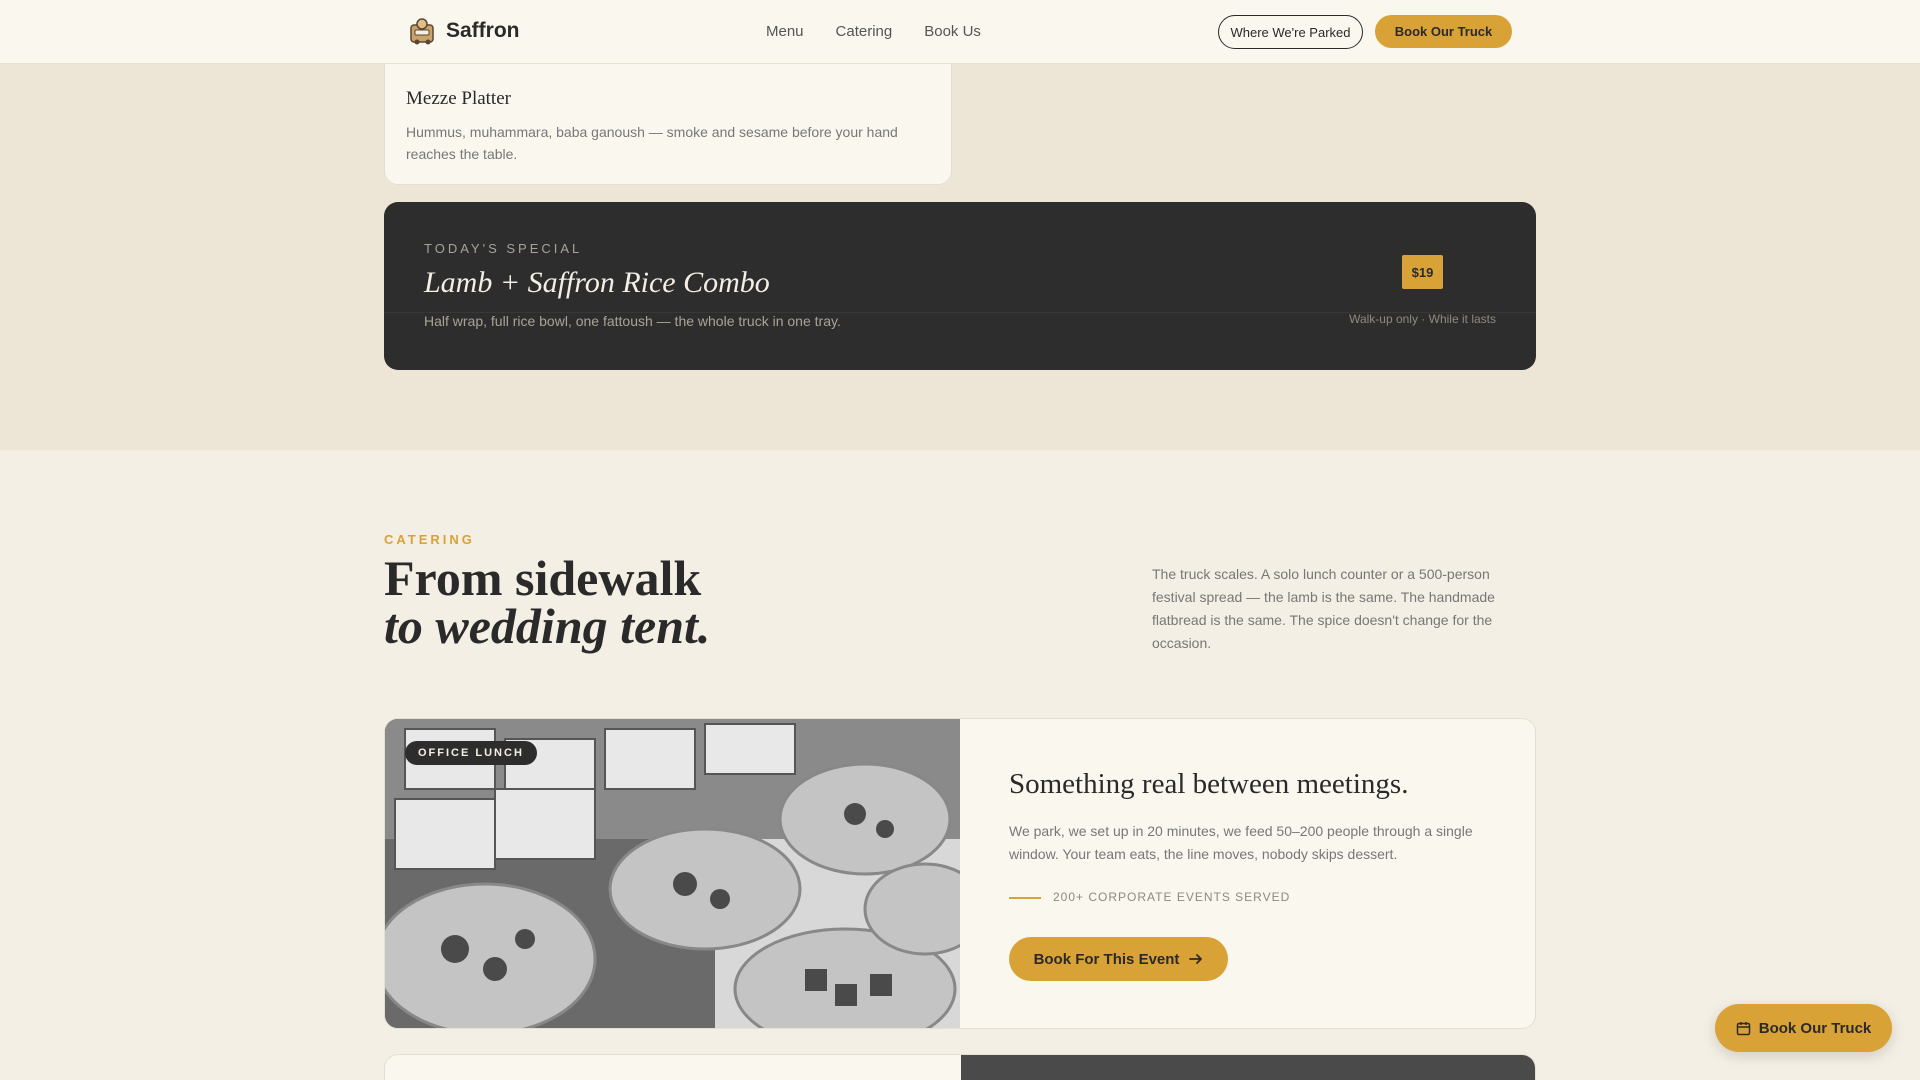 The height and width of the screenshot is (1080, 1920). Describe the element at coordinates (1290, 32) in the screenshot. I see `where-parked-button: Where We're Parked` at that location.